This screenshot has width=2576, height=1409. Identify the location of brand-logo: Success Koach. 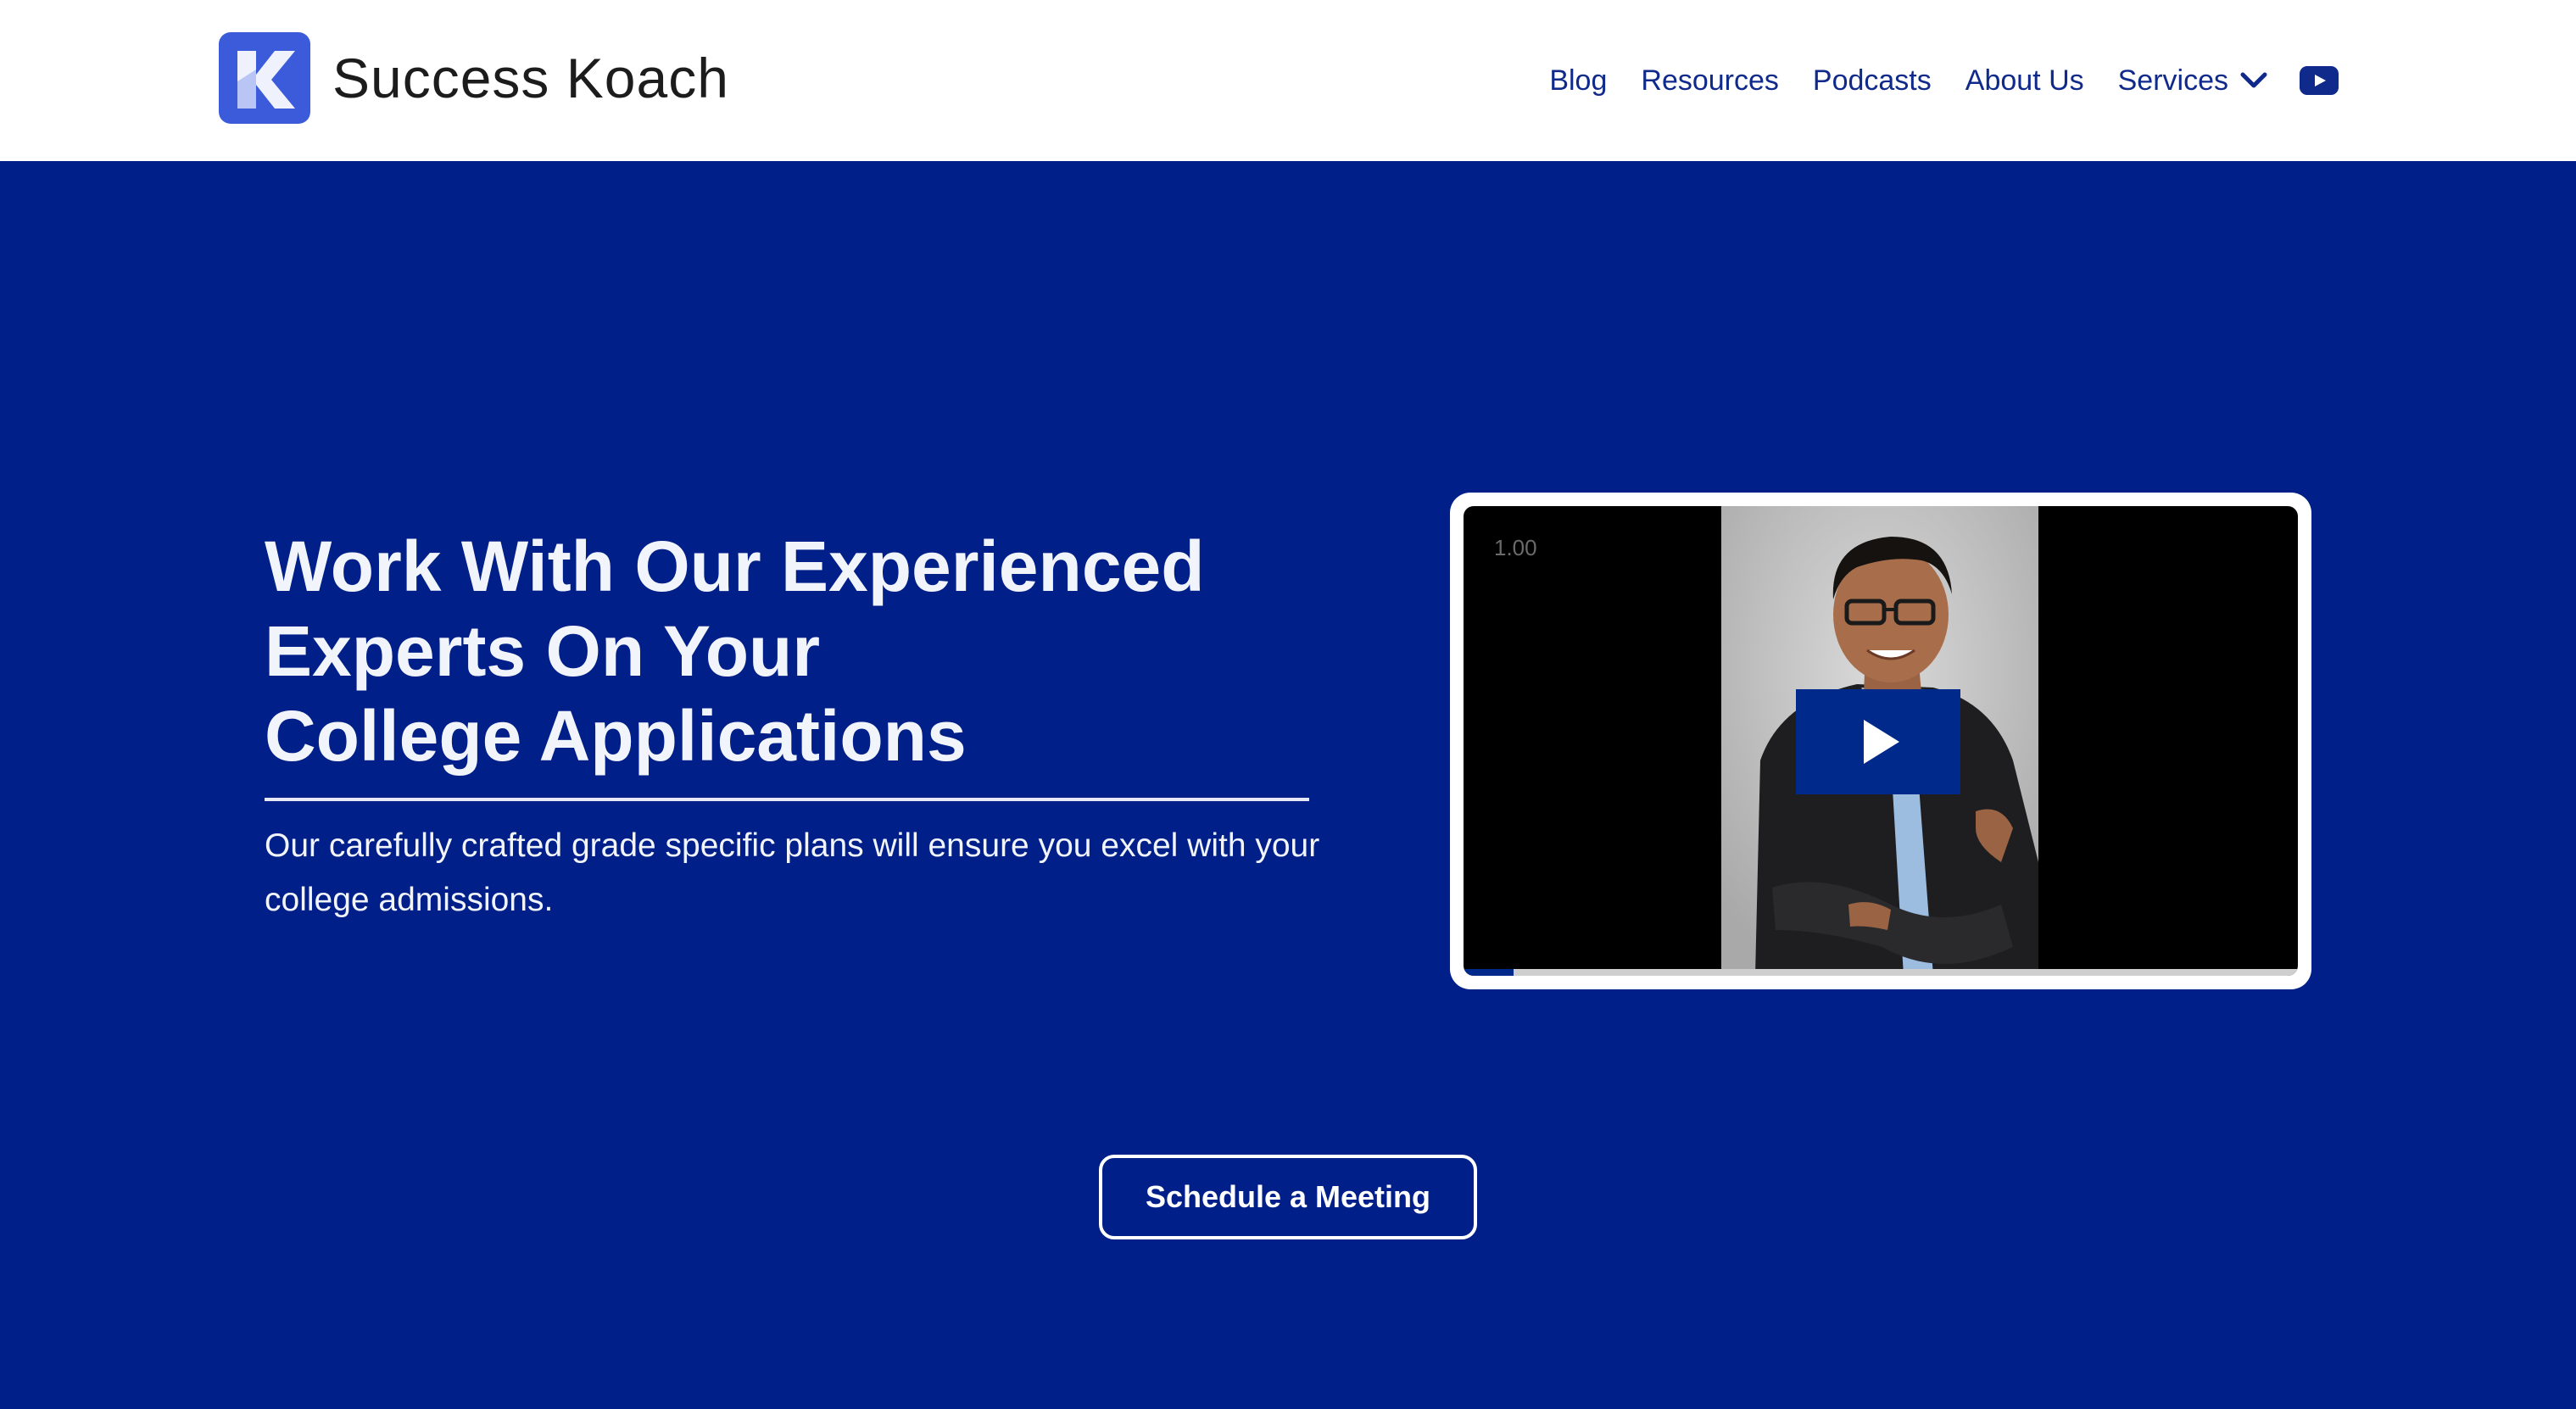
(474, 78).